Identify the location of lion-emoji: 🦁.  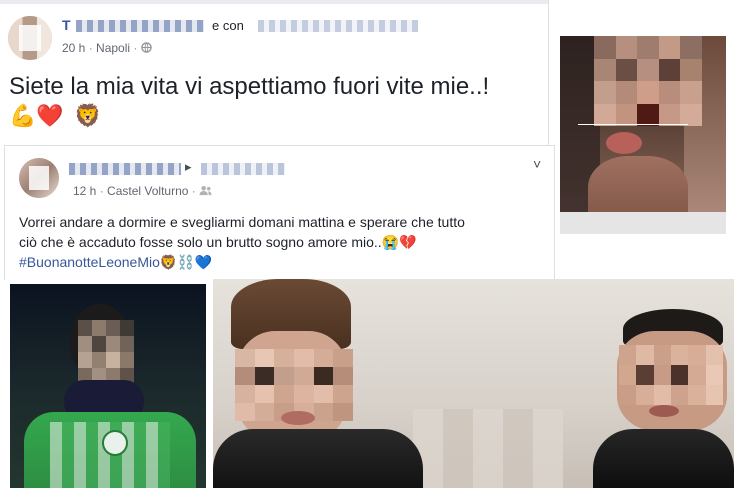
(88, 115).